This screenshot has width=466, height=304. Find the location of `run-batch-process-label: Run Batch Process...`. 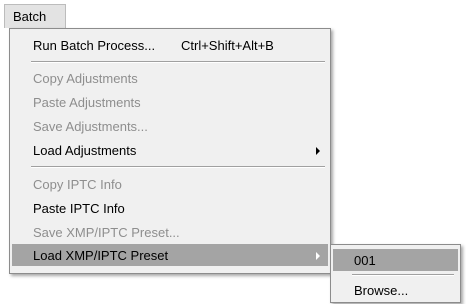

run-batch-process-label: Run Batch Process... is located at coordinates (94, 45).